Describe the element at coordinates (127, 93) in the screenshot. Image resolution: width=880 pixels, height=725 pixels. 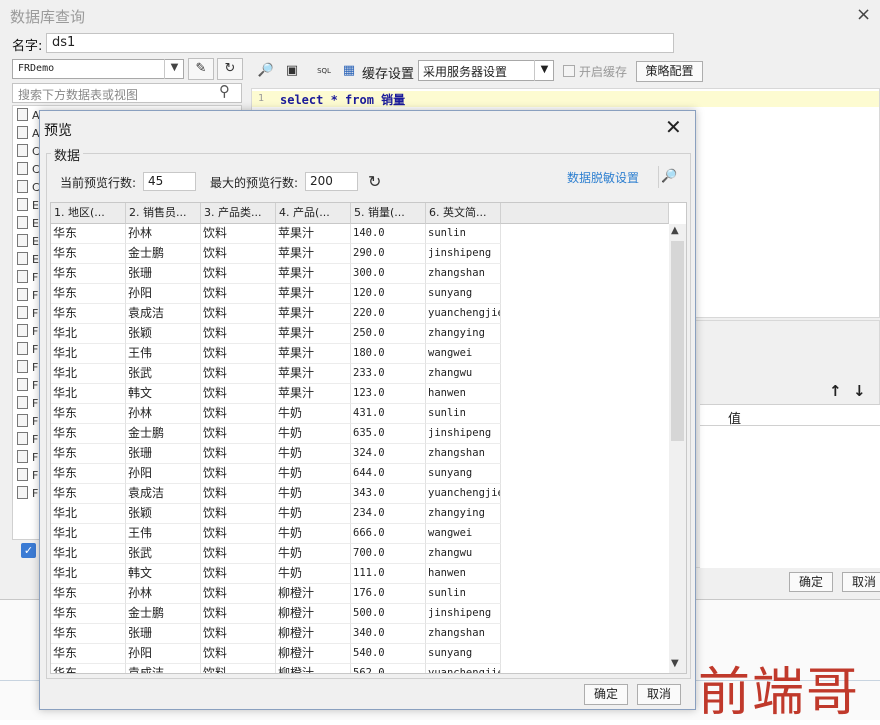
I see `table-search-input: 搜索下方数据表或视图` at that location.